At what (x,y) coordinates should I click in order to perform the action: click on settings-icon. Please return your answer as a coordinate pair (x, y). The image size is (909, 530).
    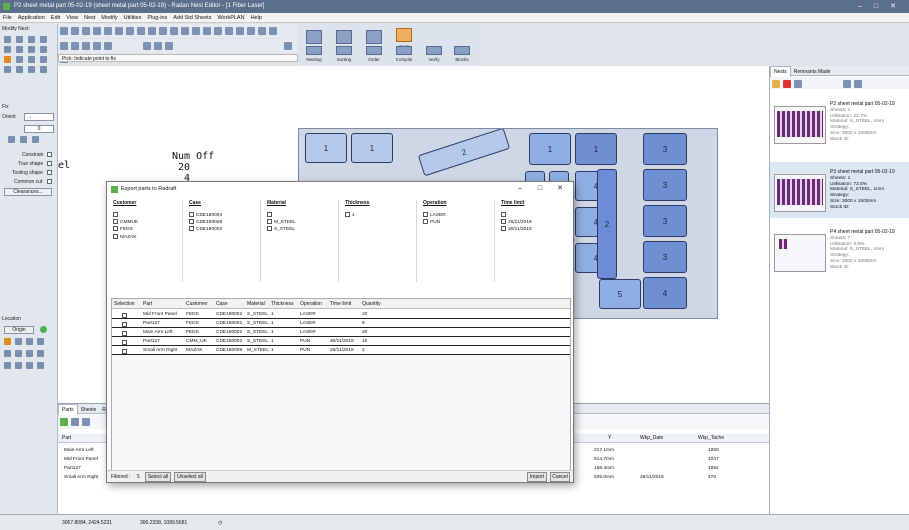
    Looking at the image, I should click on (207, 31).